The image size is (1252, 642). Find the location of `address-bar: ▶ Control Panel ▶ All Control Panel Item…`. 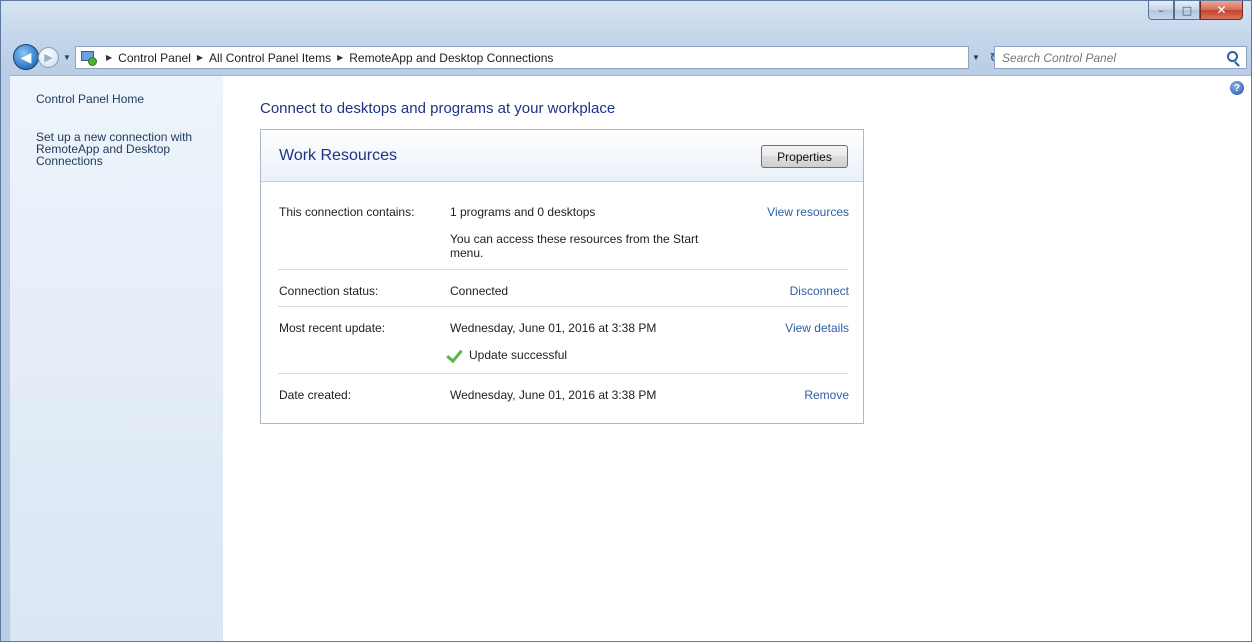

address-bar: ▶ Control Panel ▶ All Control Panel Item… is located at coordinates (522, 57).